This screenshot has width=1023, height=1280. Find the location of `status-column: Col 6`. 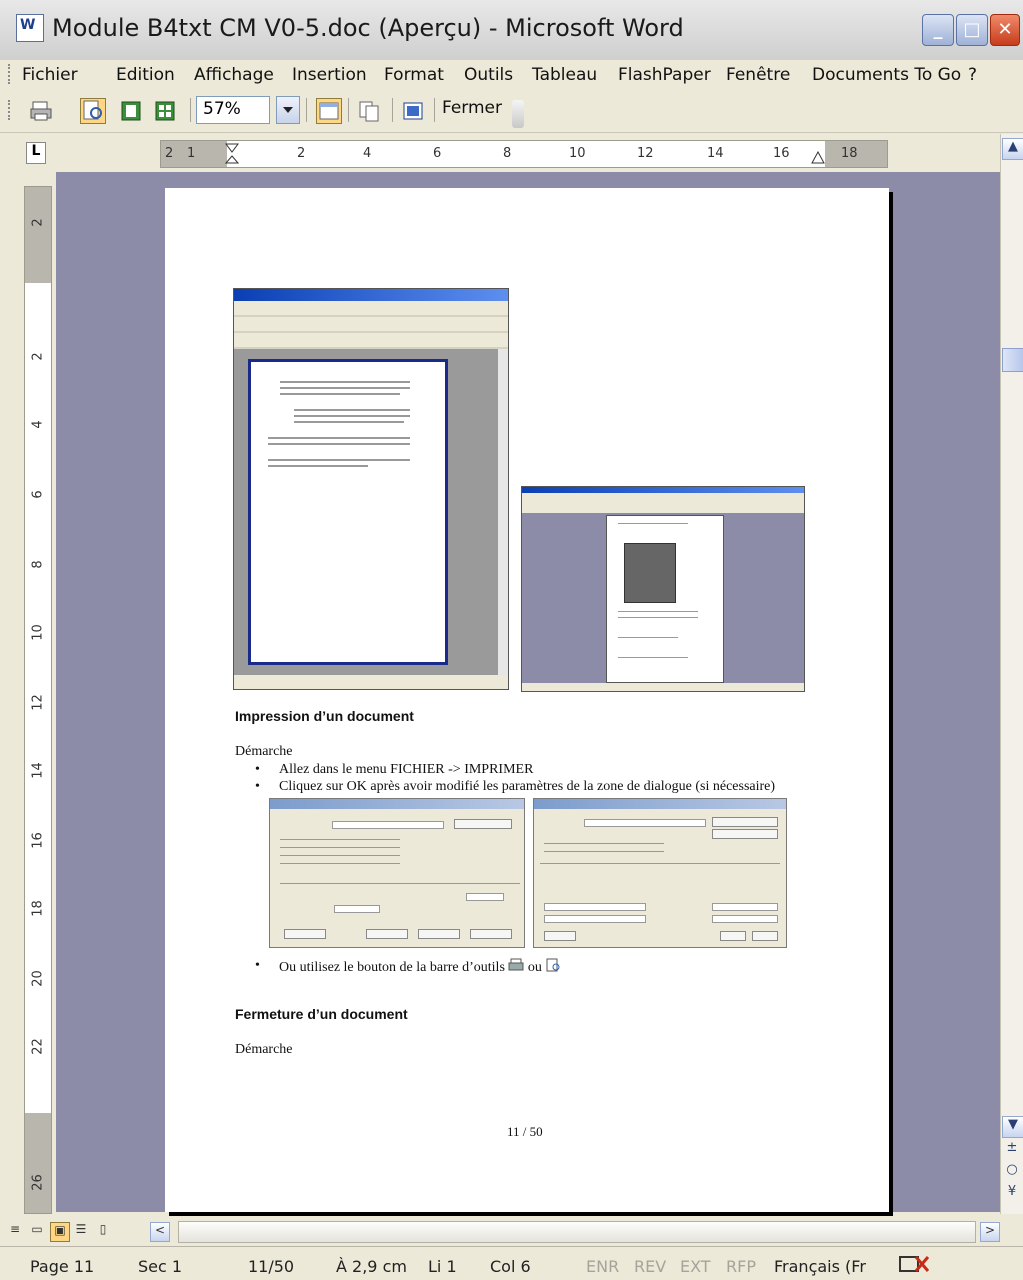

status-column: Col 6 is located at coordinates (510, 1266).